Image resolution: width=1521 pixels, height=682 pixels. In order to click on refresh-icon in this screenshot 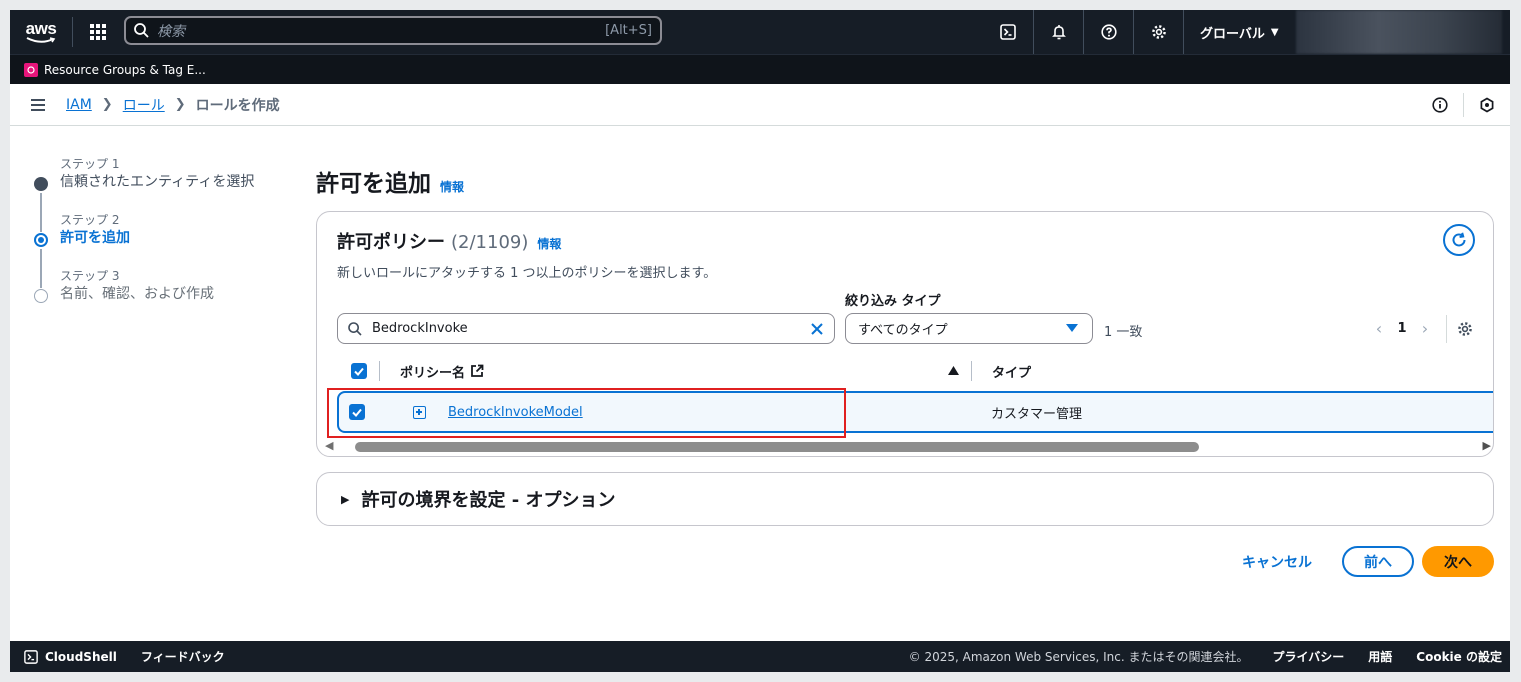, I will do `click(1459, 239)`.